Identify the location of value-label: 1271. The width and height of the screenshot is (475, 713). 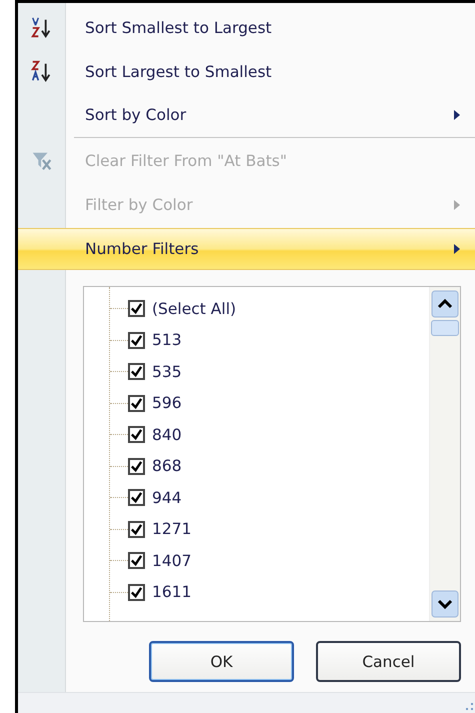
(172, 529).